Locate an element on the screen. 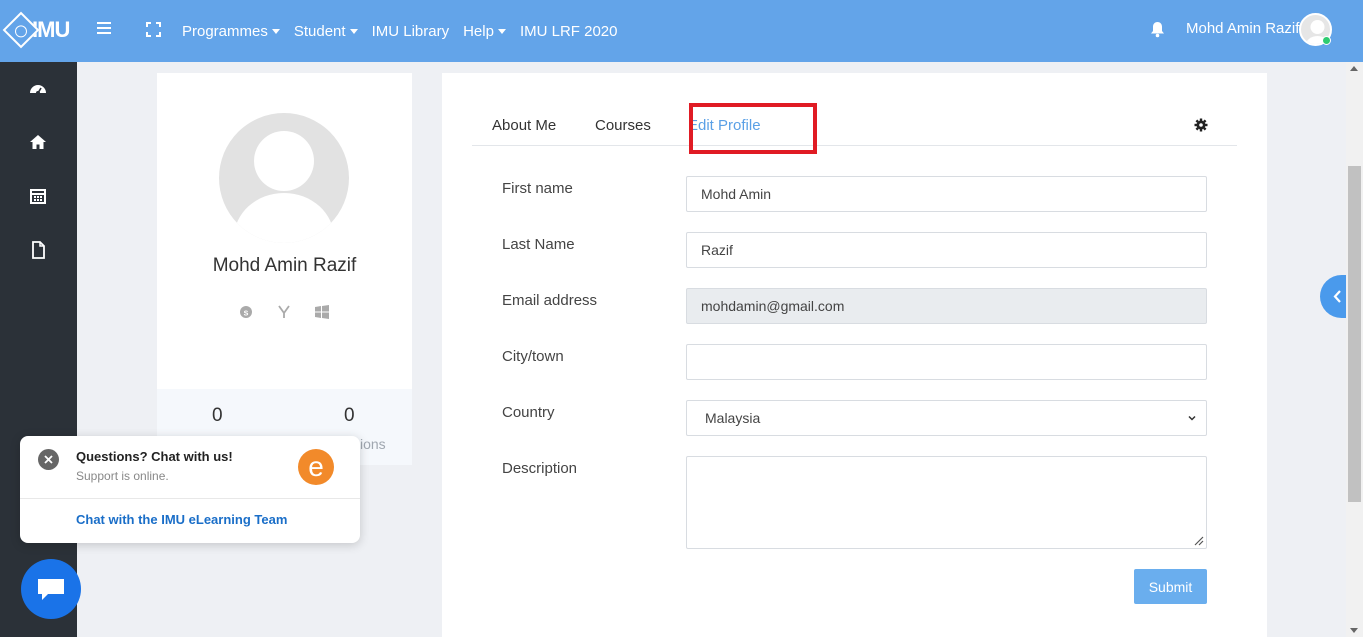 This screenshot has height=637, width=1363. email-input is located at coordinates (946, 306).